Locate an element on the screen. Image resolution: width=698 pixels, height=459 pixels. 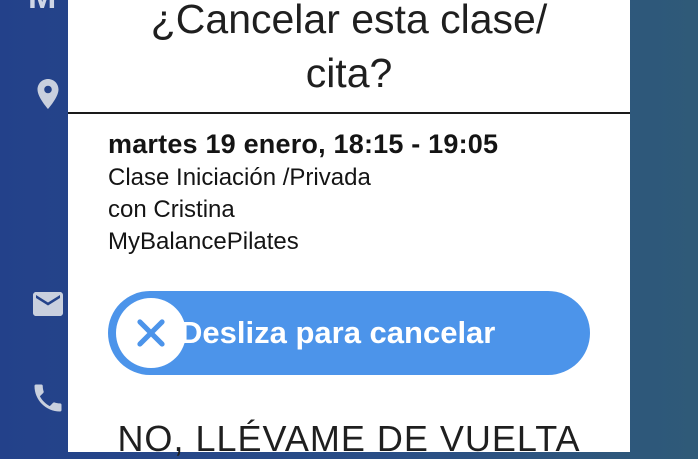
close-icon is located at coordinates (151, 333).